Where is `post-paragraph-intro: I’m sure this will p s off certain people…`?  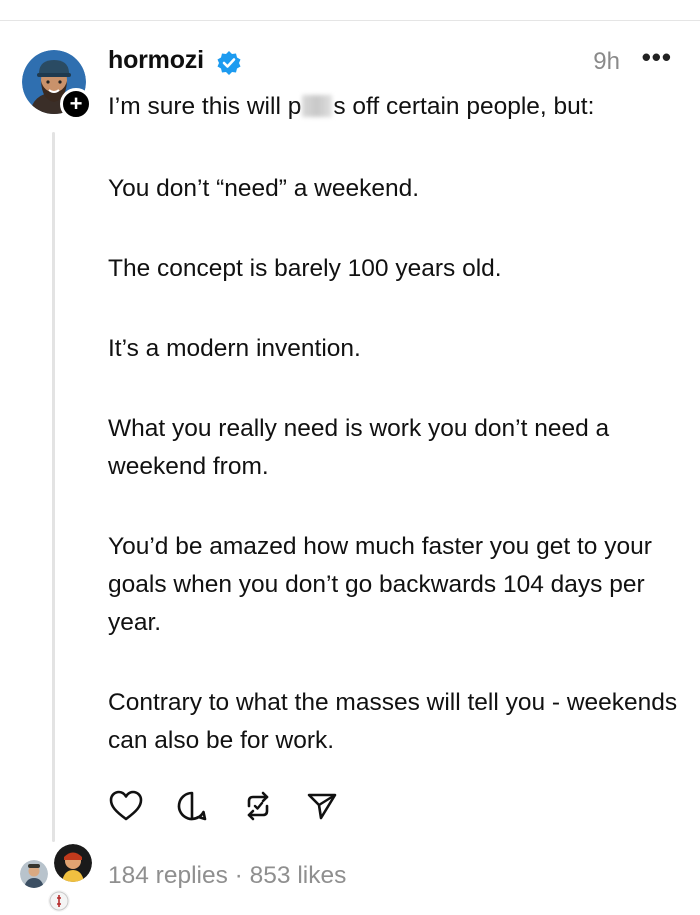
post-paragraph-intro: I’m sure this will p s off certain people… is located at coordinates (398, 107).